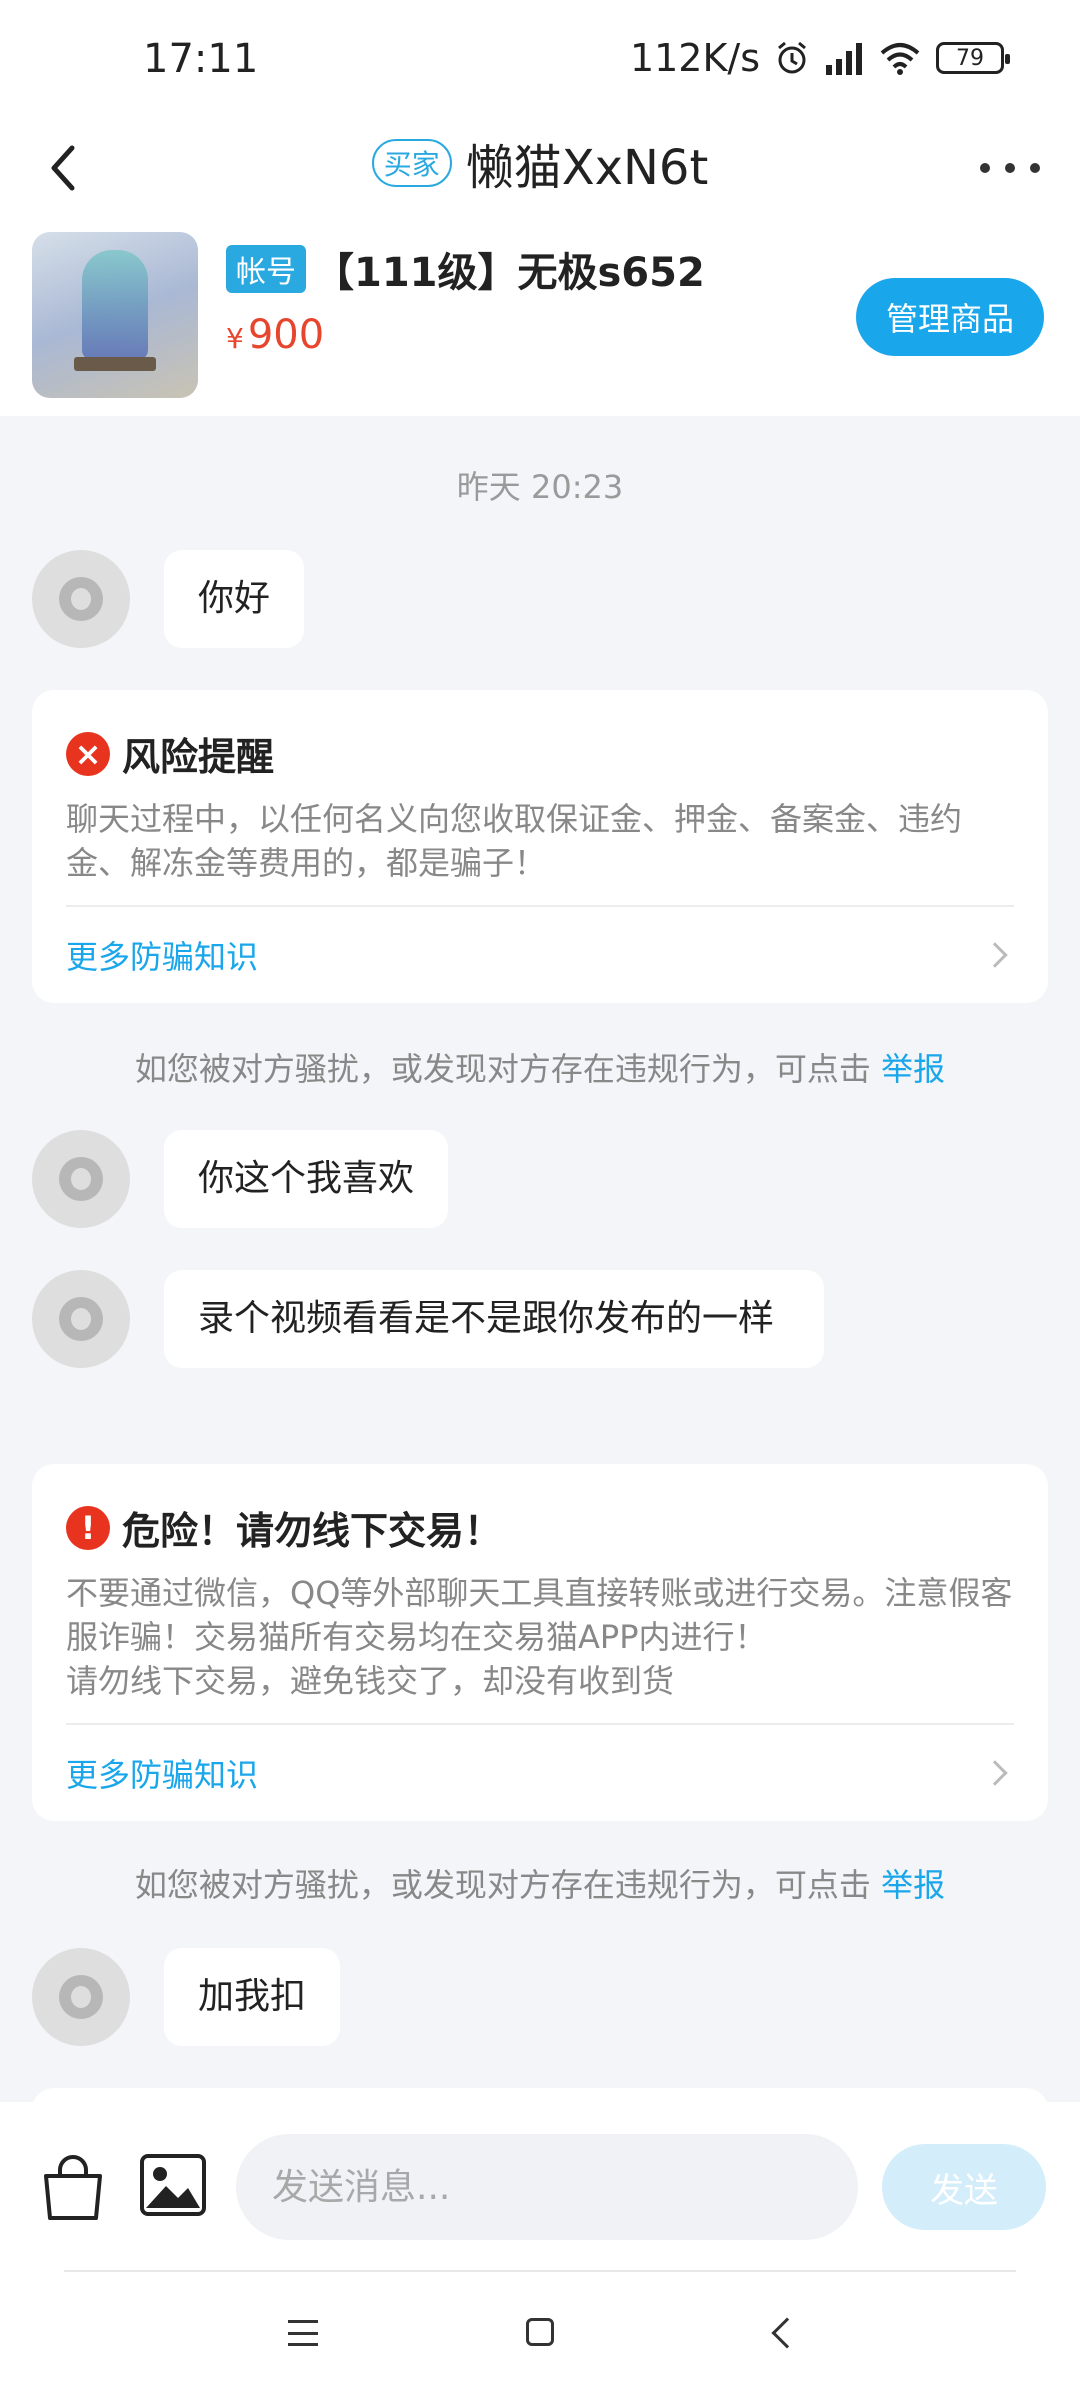  What do you see at coordinates (115, 315) in the screenshot?
I see `product-thumbnail` at bounding box center [115, 315].